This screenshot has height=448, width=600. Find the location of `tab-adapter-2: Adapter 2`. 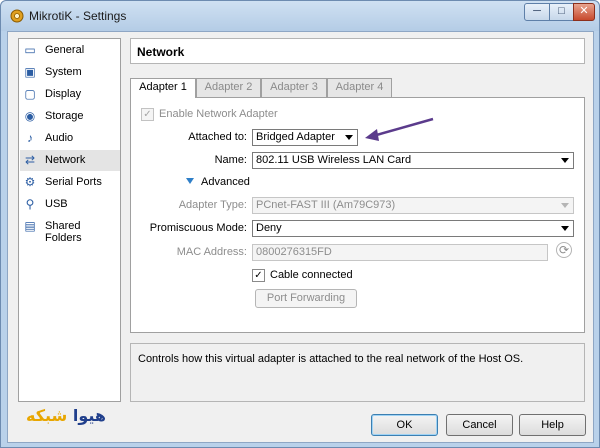

tab-adapter-2: Adapter 2 is located at coordinates (228, 87).